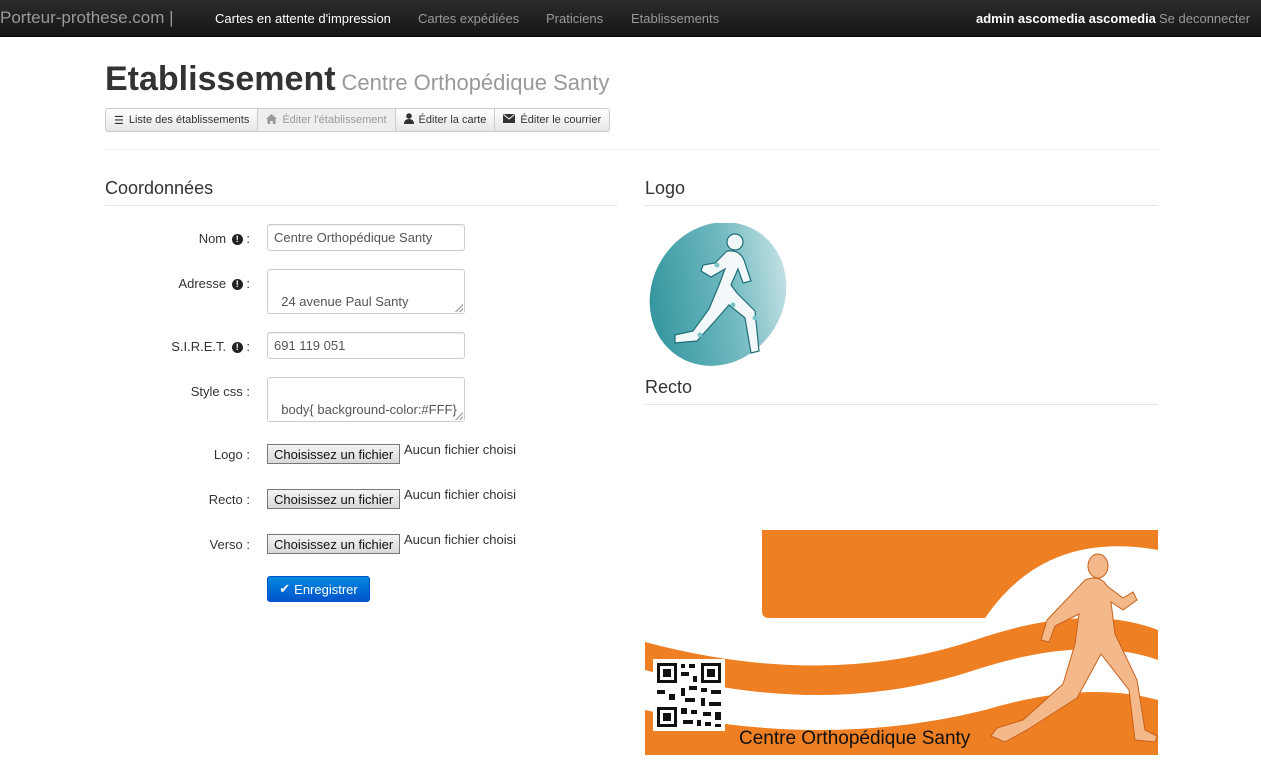 The image size is (1261, 761). Describe the element at coordinates (341, 303) in the screenshot. I see `adresse-value: 24 avenue Paul Santy Lyon 69008` at that location.